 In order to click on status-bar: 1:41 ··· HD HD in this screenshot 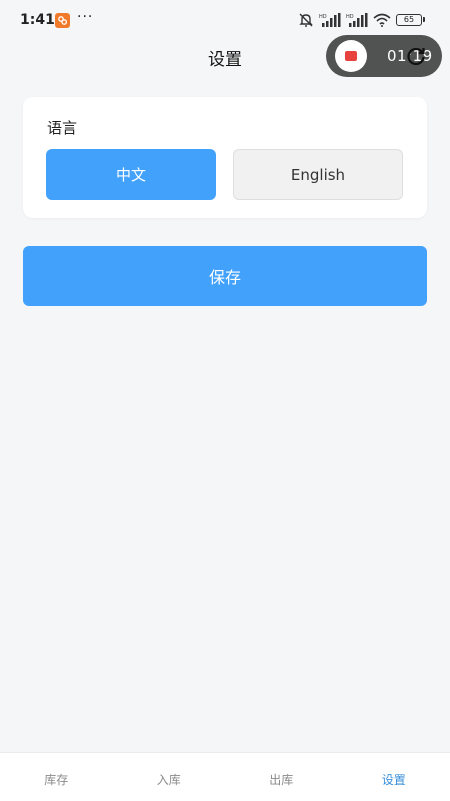, I will do `click(225, 20)`.